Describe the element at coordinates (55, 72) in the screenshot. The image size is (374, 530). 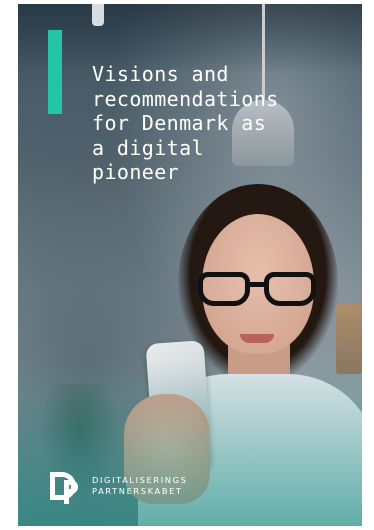
I see `accent-bar` at that location.